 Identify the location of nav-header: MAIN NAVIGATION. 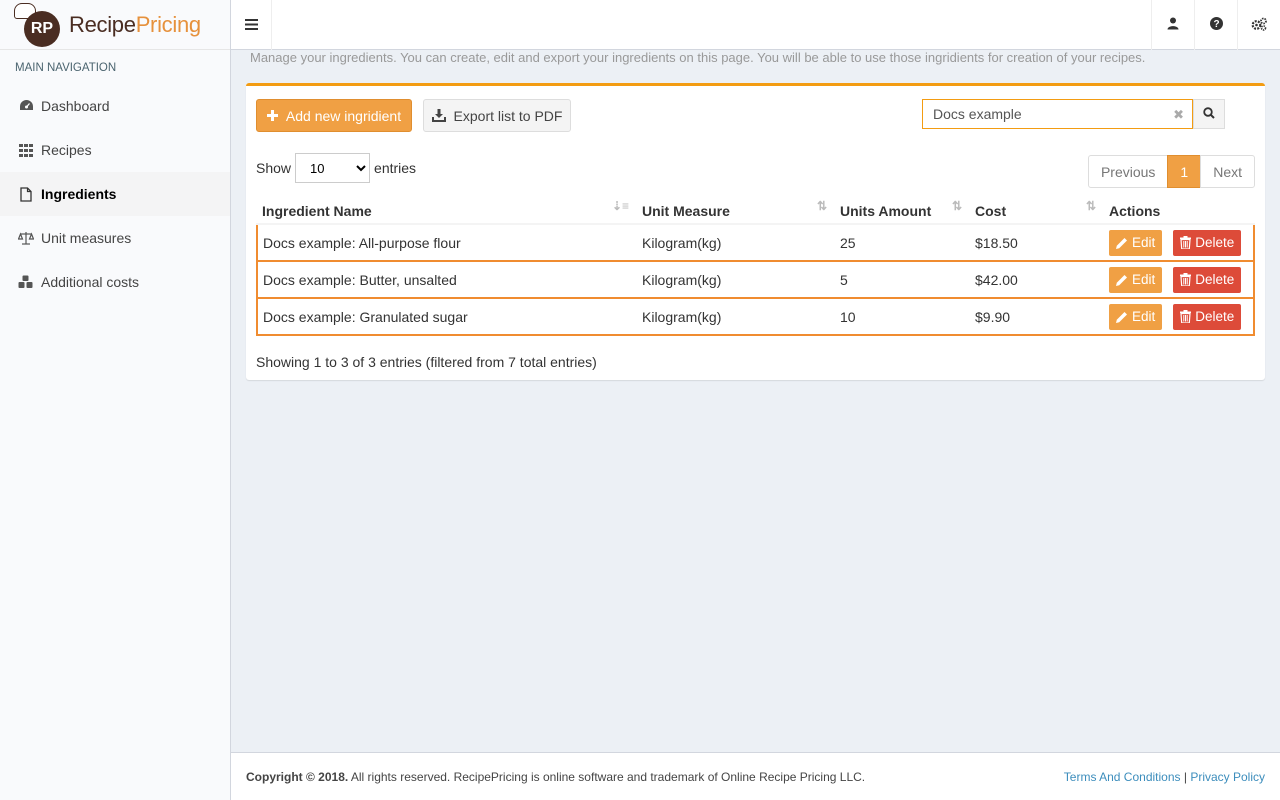
(66, 68).